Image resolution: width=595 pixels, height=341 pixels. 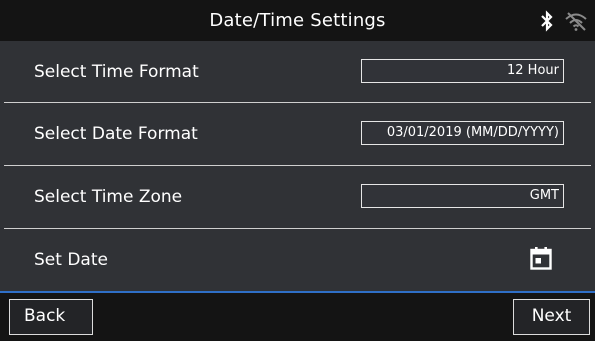 What do you see at coordinates (576, 21) in the screenshot?
I see `wifi-off-icon` at bounding box center [576, 21].